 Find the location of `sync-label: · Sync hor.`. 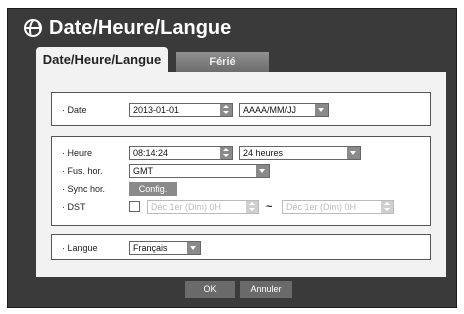

sync-label: · Sync hor. is located at coordinates (84, 189).